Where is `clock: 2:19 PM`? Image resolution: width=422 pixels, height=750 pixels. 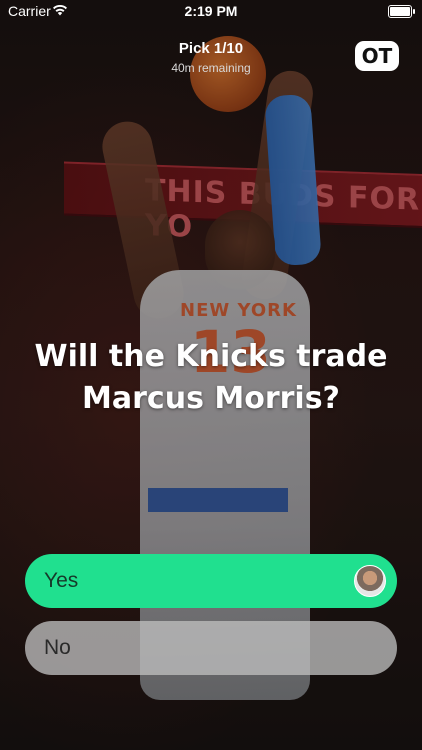 clock: 2:19 PM is located at coordinates (211, 11).